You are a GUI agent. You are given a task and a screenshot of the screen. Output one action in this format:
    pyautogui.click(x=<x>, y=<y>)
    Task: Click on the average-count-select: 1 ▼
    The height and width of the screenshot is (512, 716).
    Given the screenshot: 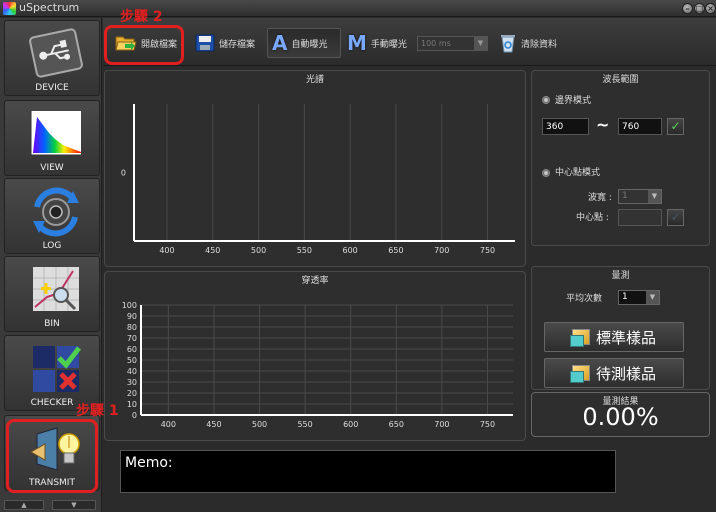 What is the action you would take?
    pyautogui.click(x=639, y=297)
    